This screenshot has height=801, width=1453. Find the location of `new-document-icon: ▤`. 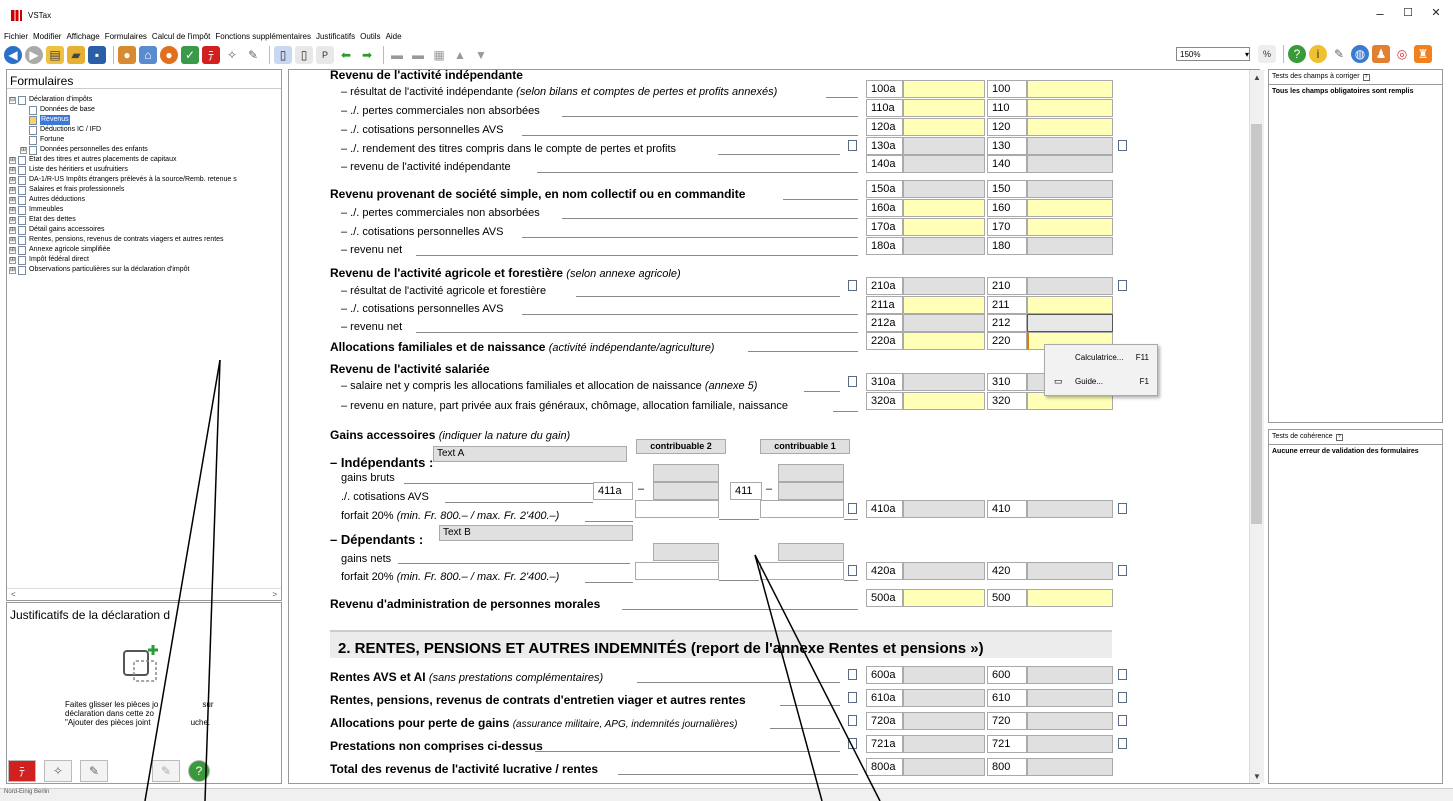

new-document-icon: ▤ is located at coordinates (55, 55).